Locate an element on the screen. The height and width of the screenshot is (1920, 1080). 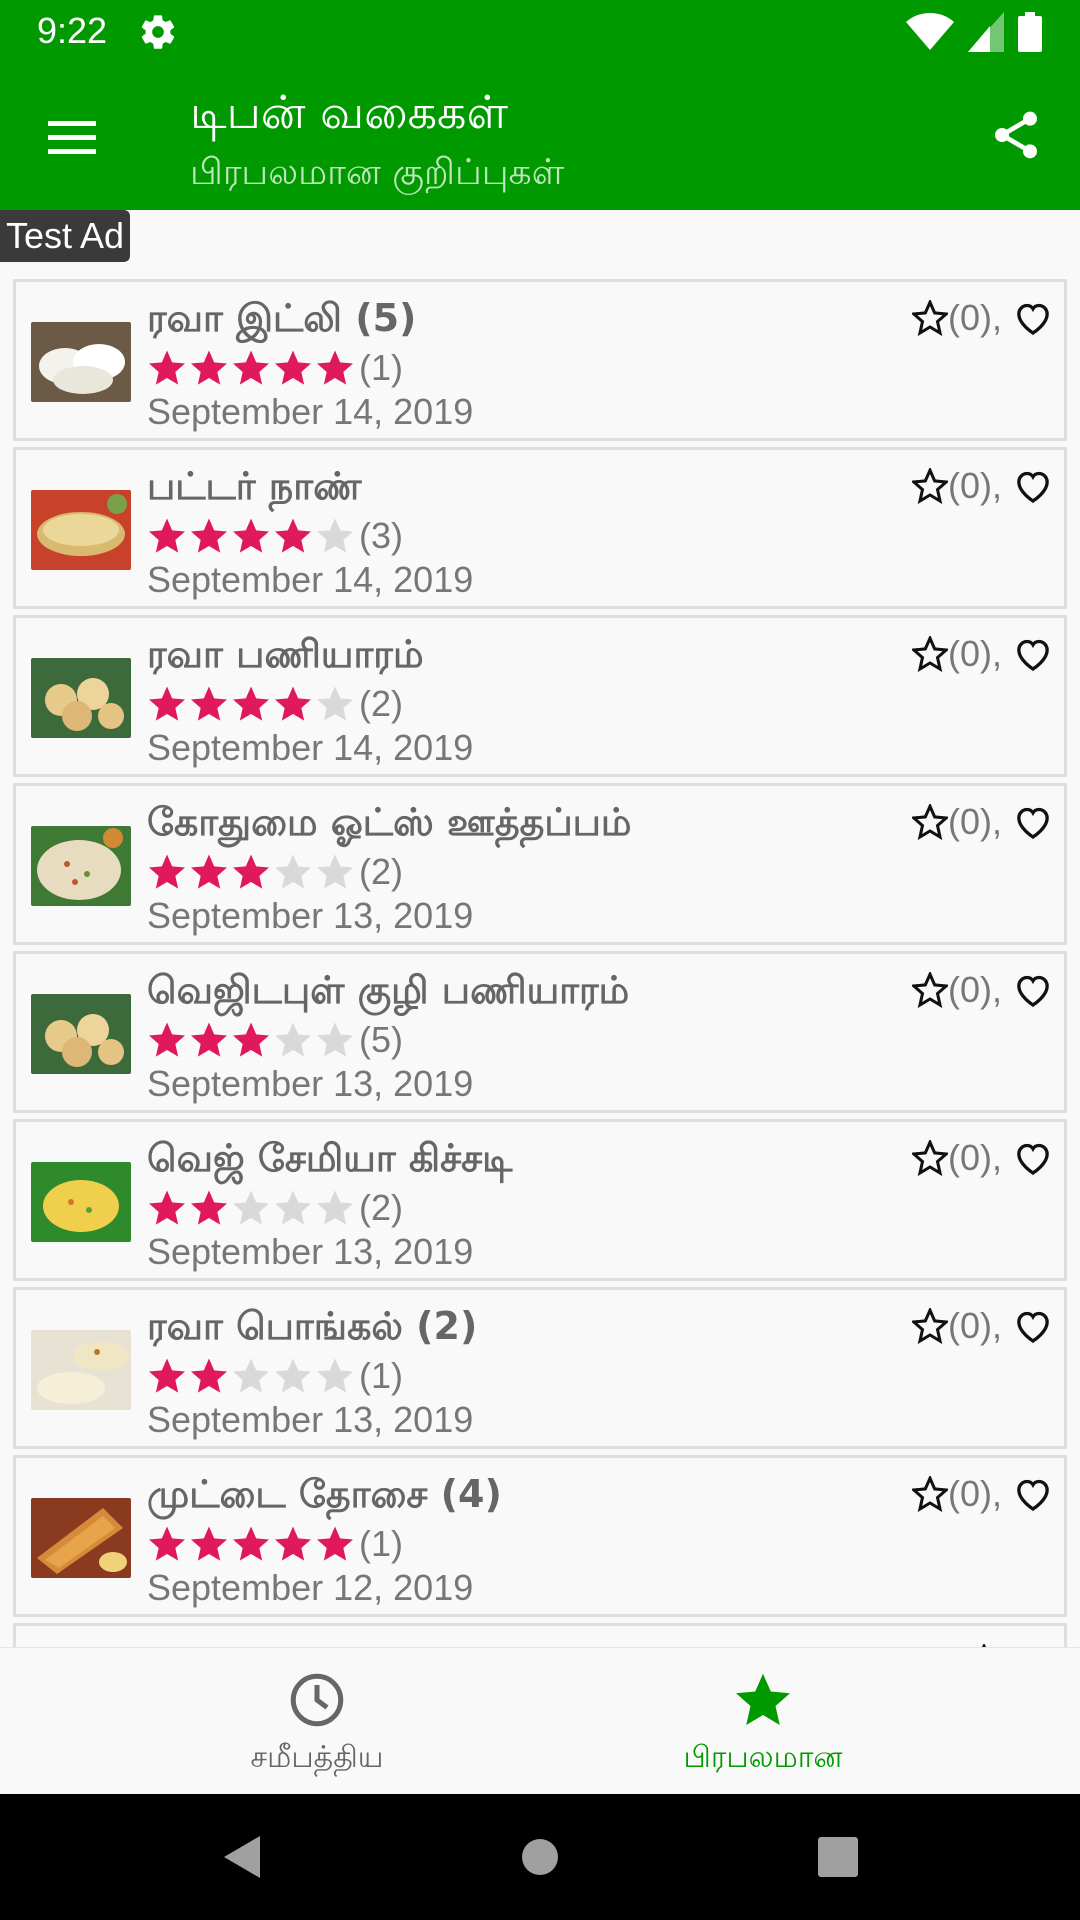
status-time: 9:22 is located at coordinates (72, 30).